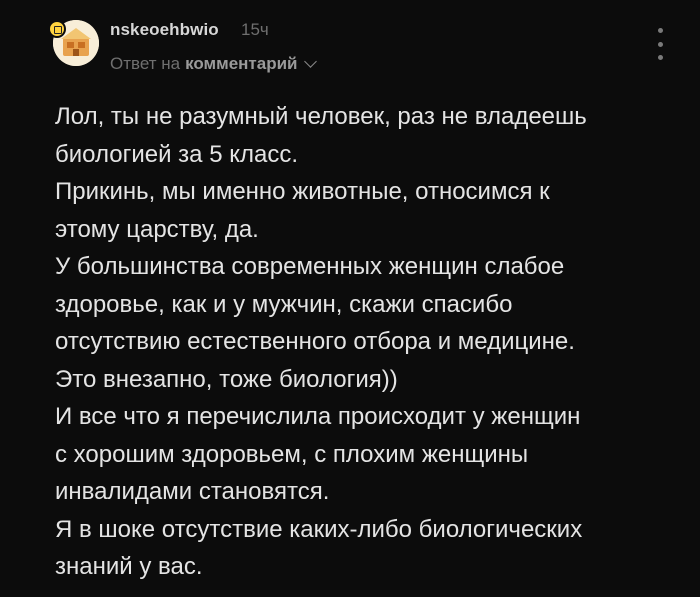 The width and height of the screenshot is (700, 597). I want to click on author-name: nskeoehbwio, so click(164, 30).